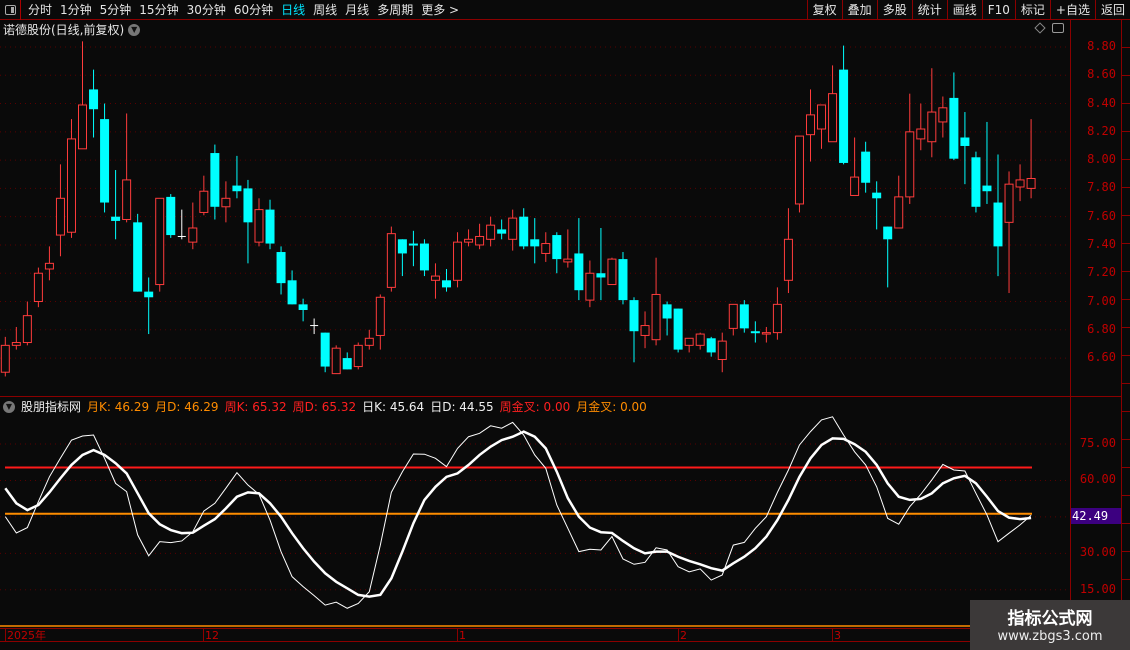  What do you see at coordinates (25, 635) in the screenshot?
I see `date-label: 2025年` at bounding box center [25, 635].